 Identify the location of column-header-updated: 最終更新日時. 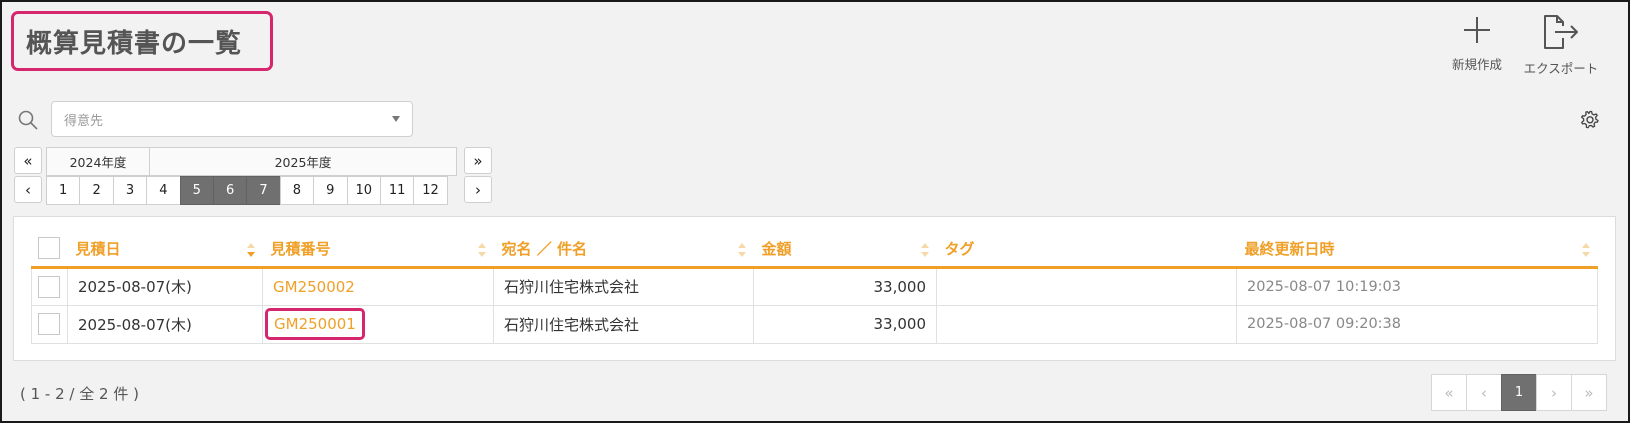
(1417, 250).